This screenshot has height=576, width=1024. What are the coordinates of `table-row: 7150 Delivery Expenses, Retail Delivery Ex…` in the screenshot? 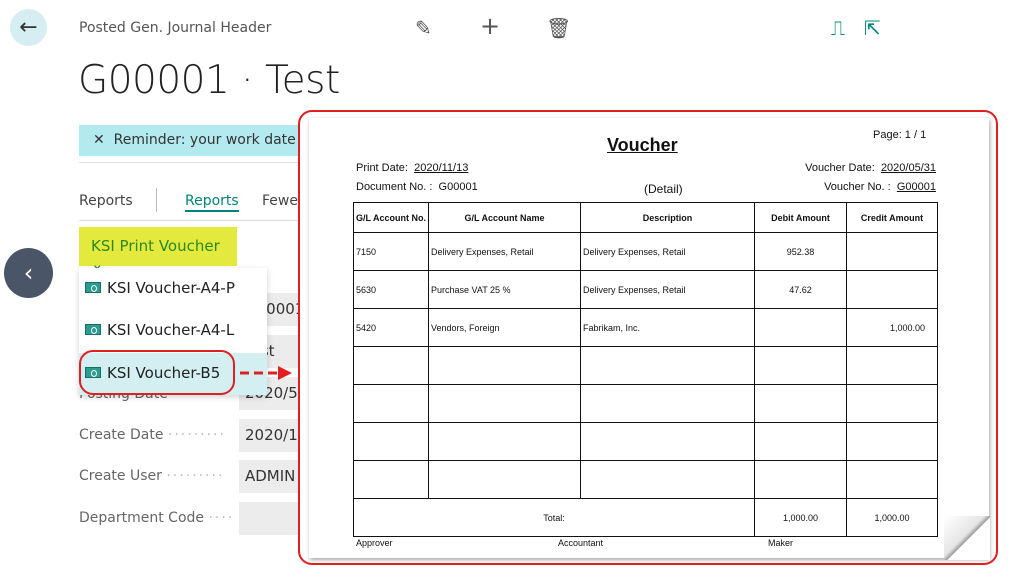 It's located at (645, 251).